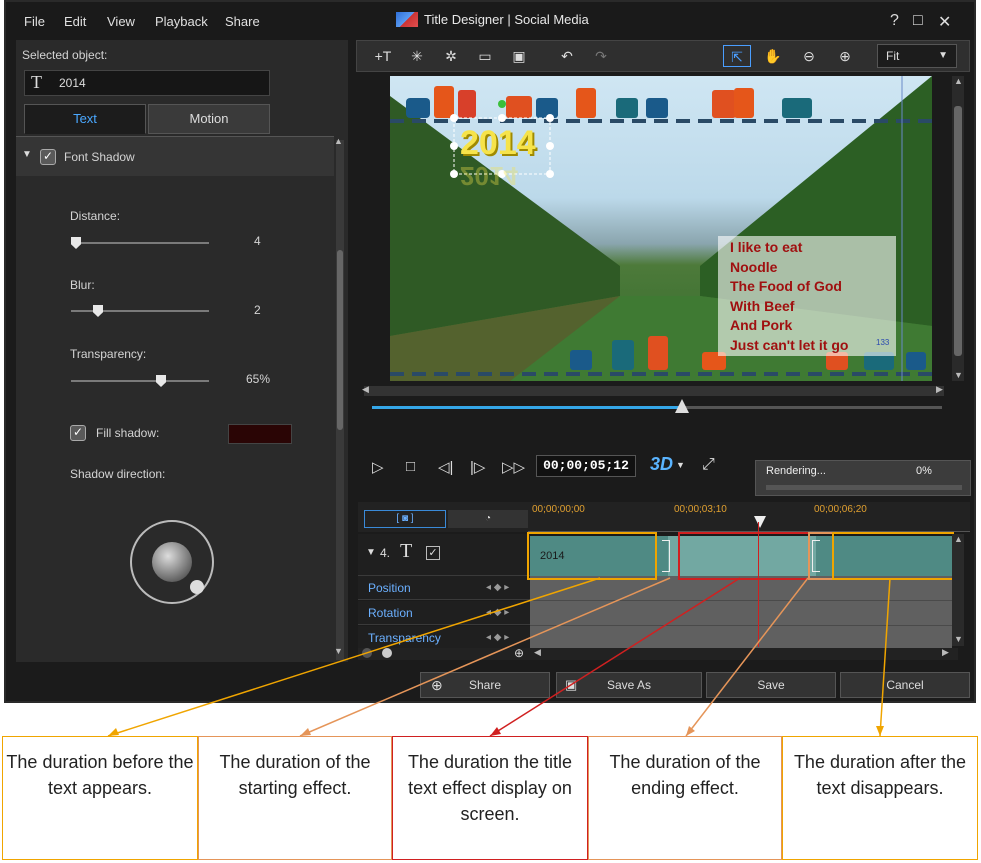 Image resolution: width=981 pixels, height=863 pixels. What do you see at coordinates (410, 466) in the screenshot?
I see `stop-icon: □` at bounding box center [410, 466].